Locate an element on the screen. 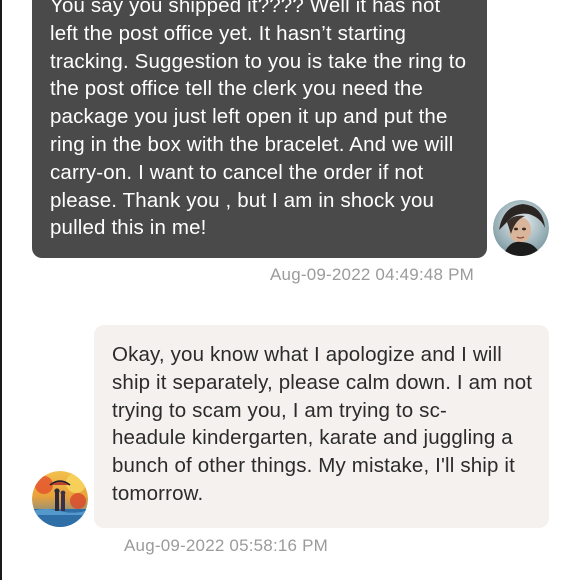 The width and height of the screenshot is (580, 580). left-edge-divider is located at coordinates (1, 290).